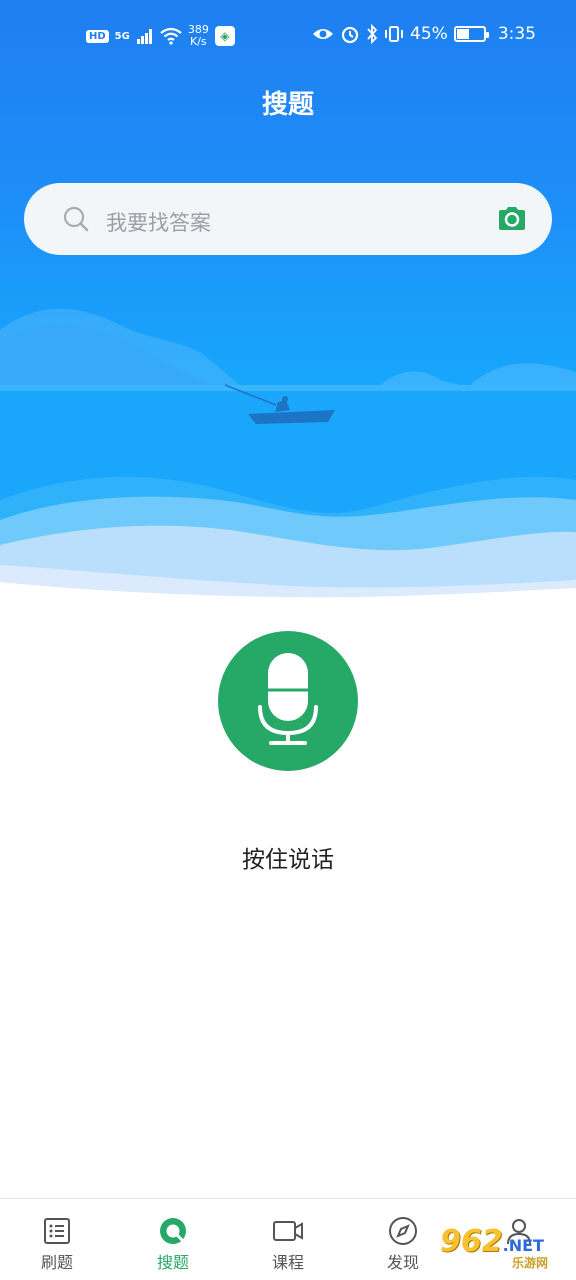 The image size is (576, 1280). I want to click on alarm-icon, so click(350, 35).